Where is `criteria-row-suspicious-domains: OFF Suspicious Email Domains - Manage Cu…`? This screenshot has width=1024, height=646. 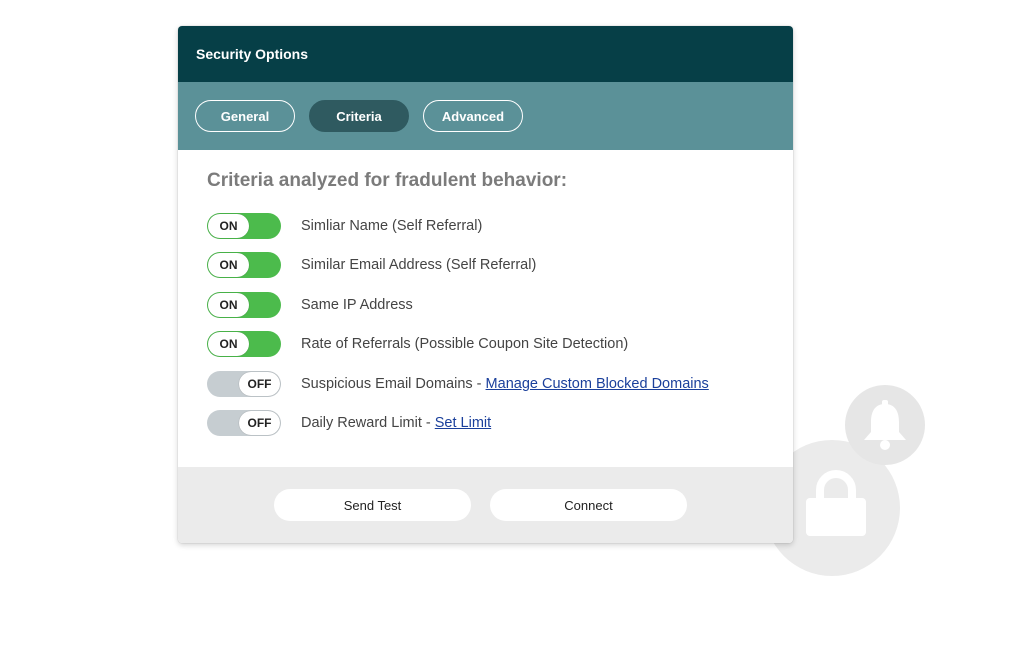 criteria-row-suspicious-domains: OFF Suspicious Email Domains - Manage Cu… is located at coordinates (500, 384).